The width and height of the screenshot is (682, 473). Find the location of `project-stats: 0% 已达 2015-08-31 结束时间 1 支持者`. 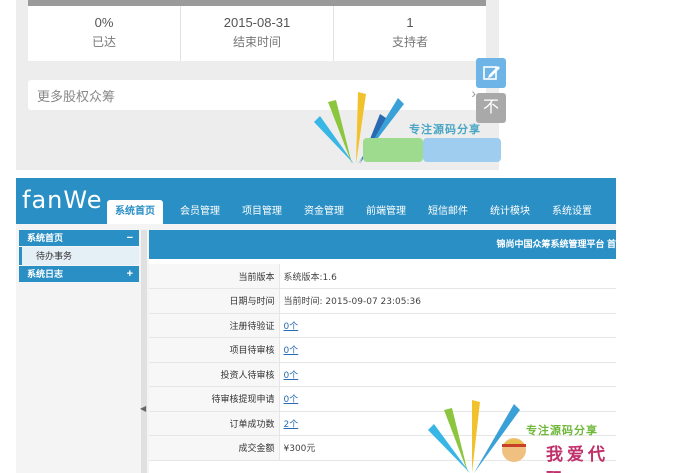

project-stats: 0% 已达 2015-08-31 结束时间 1 支持者 is located at coordinates (257, 33).